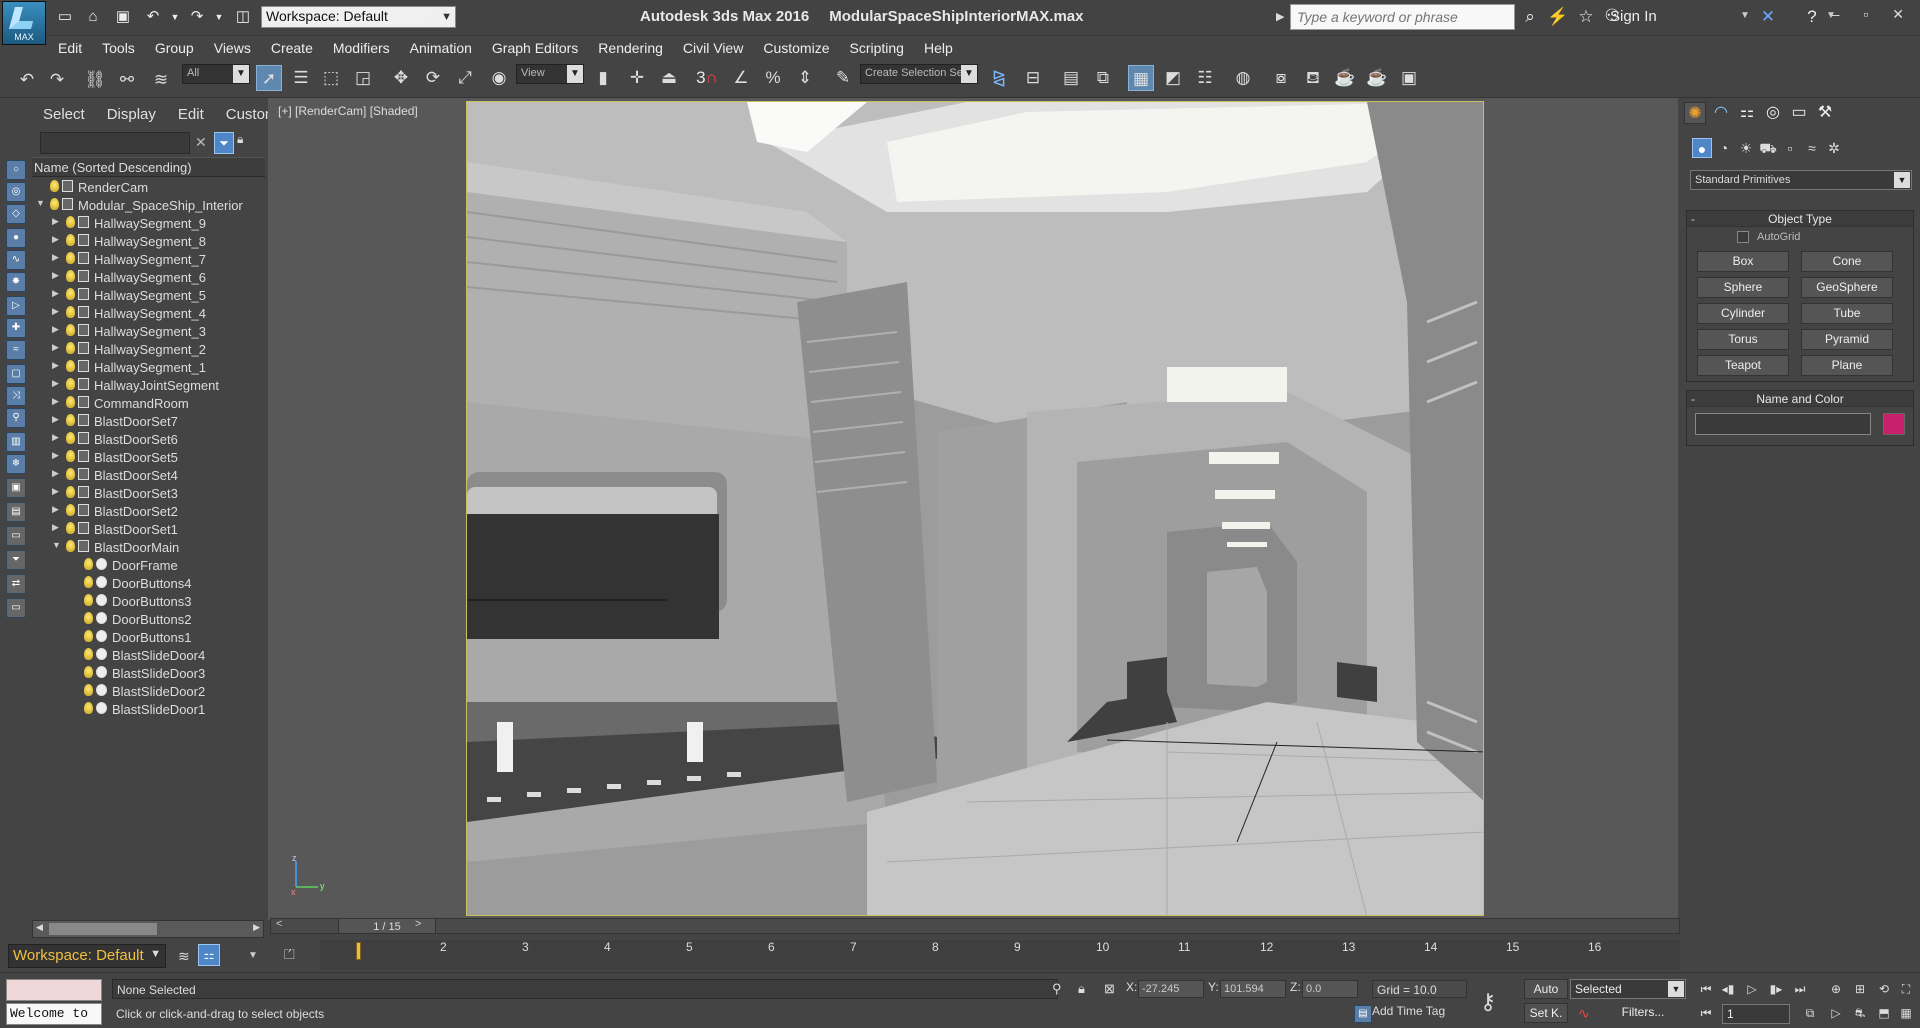 The width and height of the screenshot is (1920, 1028). Describe the element at coordinates (1243, 78) in the screenshot. I see `material-editor-icon: ◍` at that location.